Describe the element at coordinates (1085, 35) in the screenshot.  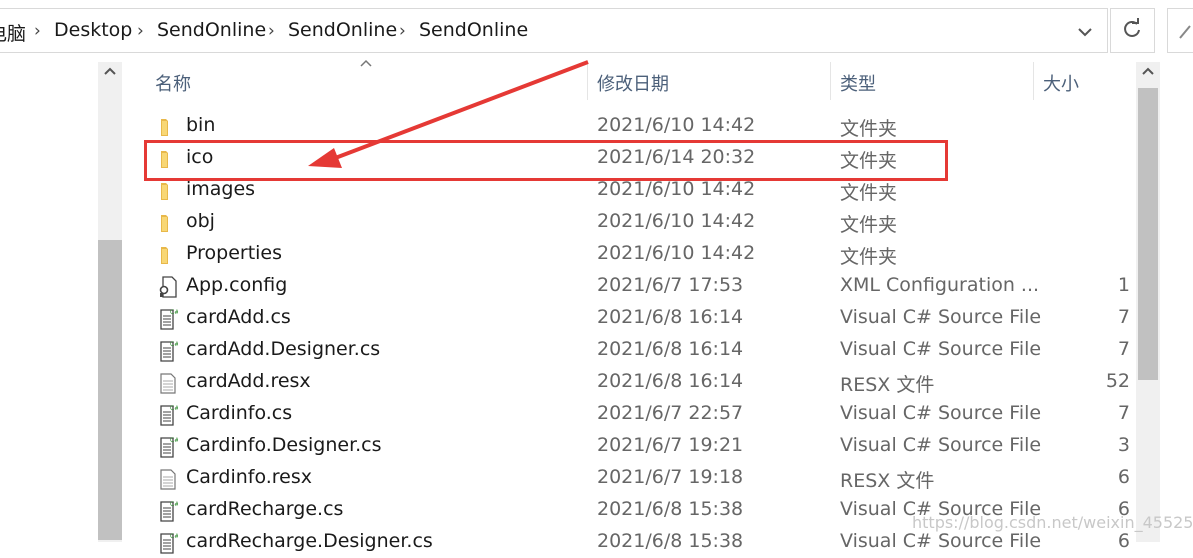
I see `chevron-down-icon` at that location.